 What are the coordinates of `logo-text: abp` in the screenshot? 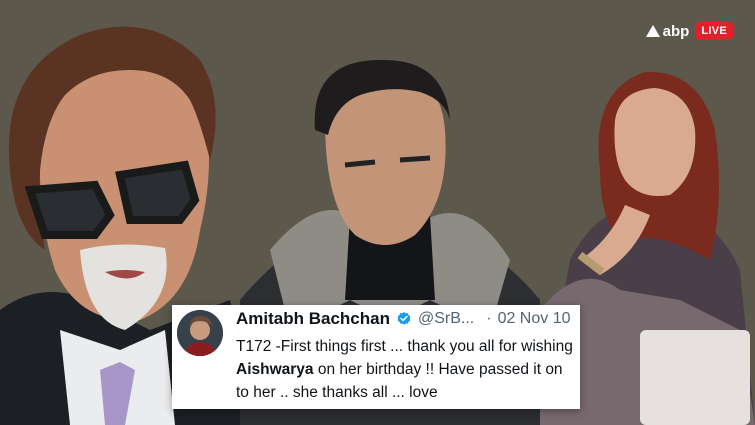 It's located at (676, 31).